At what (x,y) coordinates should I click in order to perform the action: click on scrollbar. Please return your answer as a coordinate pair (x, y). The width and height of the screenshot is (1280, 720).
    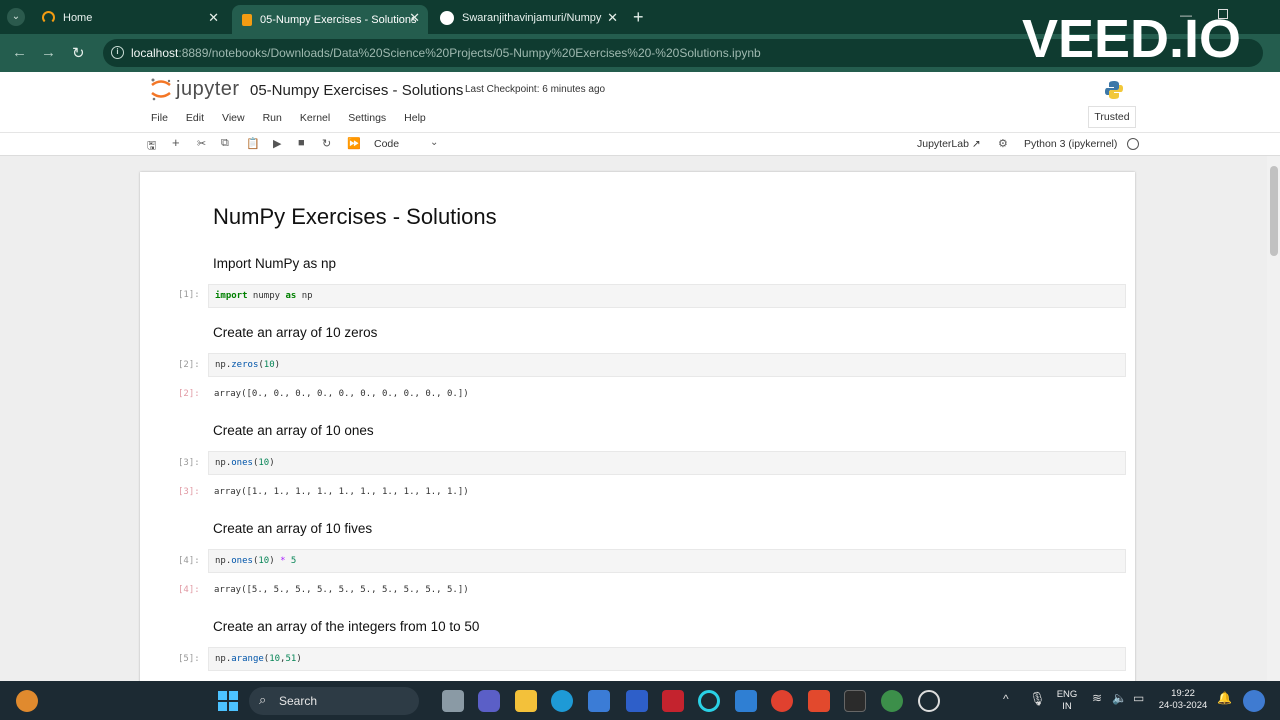
    Looking at the image, I should click on (1273, 418).